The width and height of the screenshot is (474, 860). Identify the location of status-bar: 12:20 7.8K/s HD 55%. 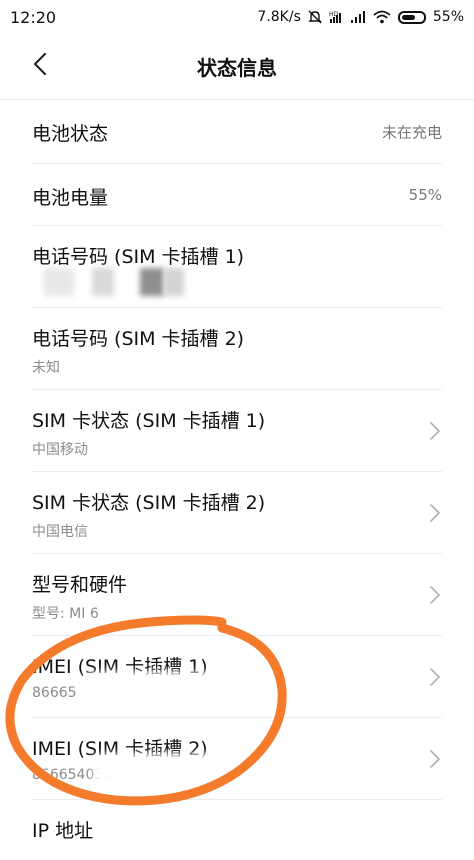
(237, 17).